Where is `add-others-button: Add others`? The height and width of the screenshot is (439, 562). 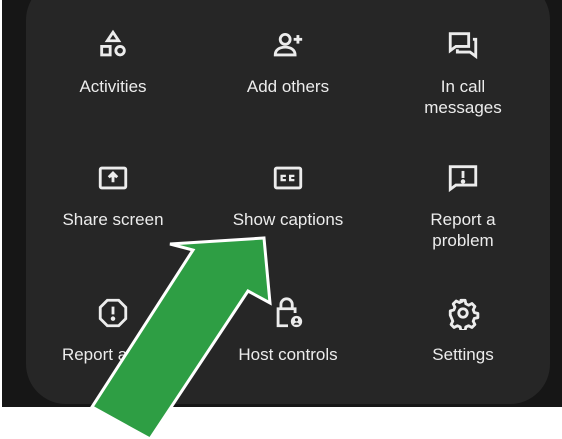 add-others-button: Add others is located at coordinates (288, 62).